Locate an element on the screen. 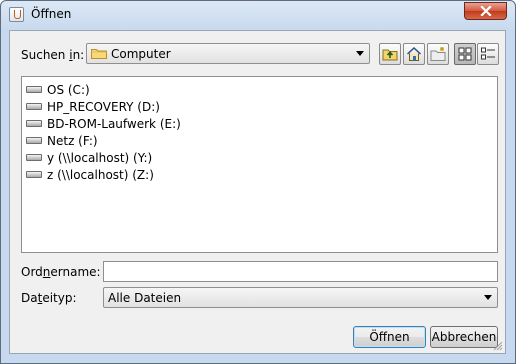  list-item: OS (C:) is located at coordinates (58, 89).